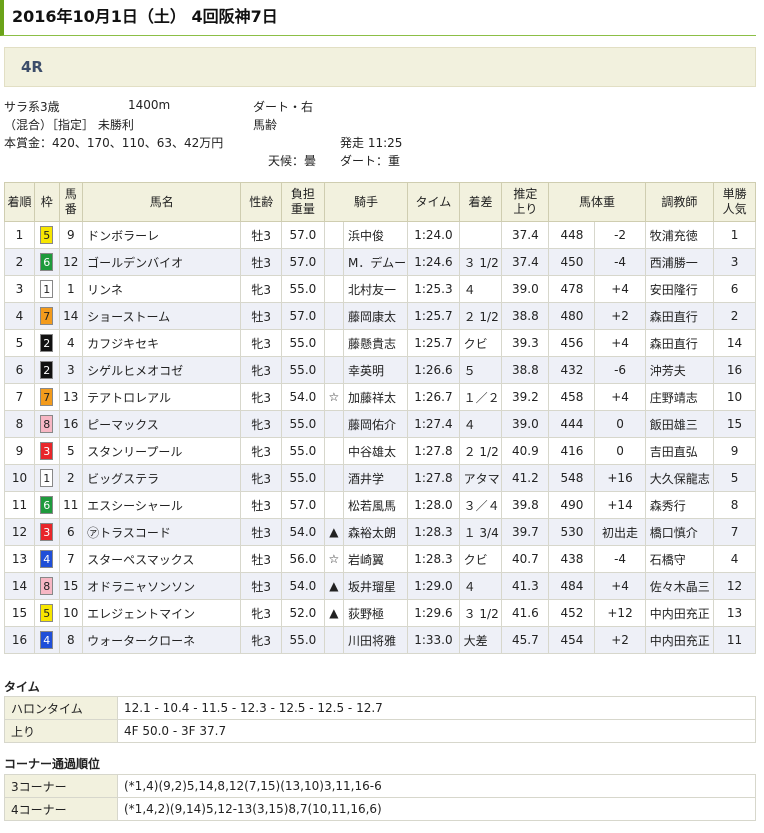 The image size is (764, 833). I want to click on trainer-name-link: 安田隆行, so click(679, 289).